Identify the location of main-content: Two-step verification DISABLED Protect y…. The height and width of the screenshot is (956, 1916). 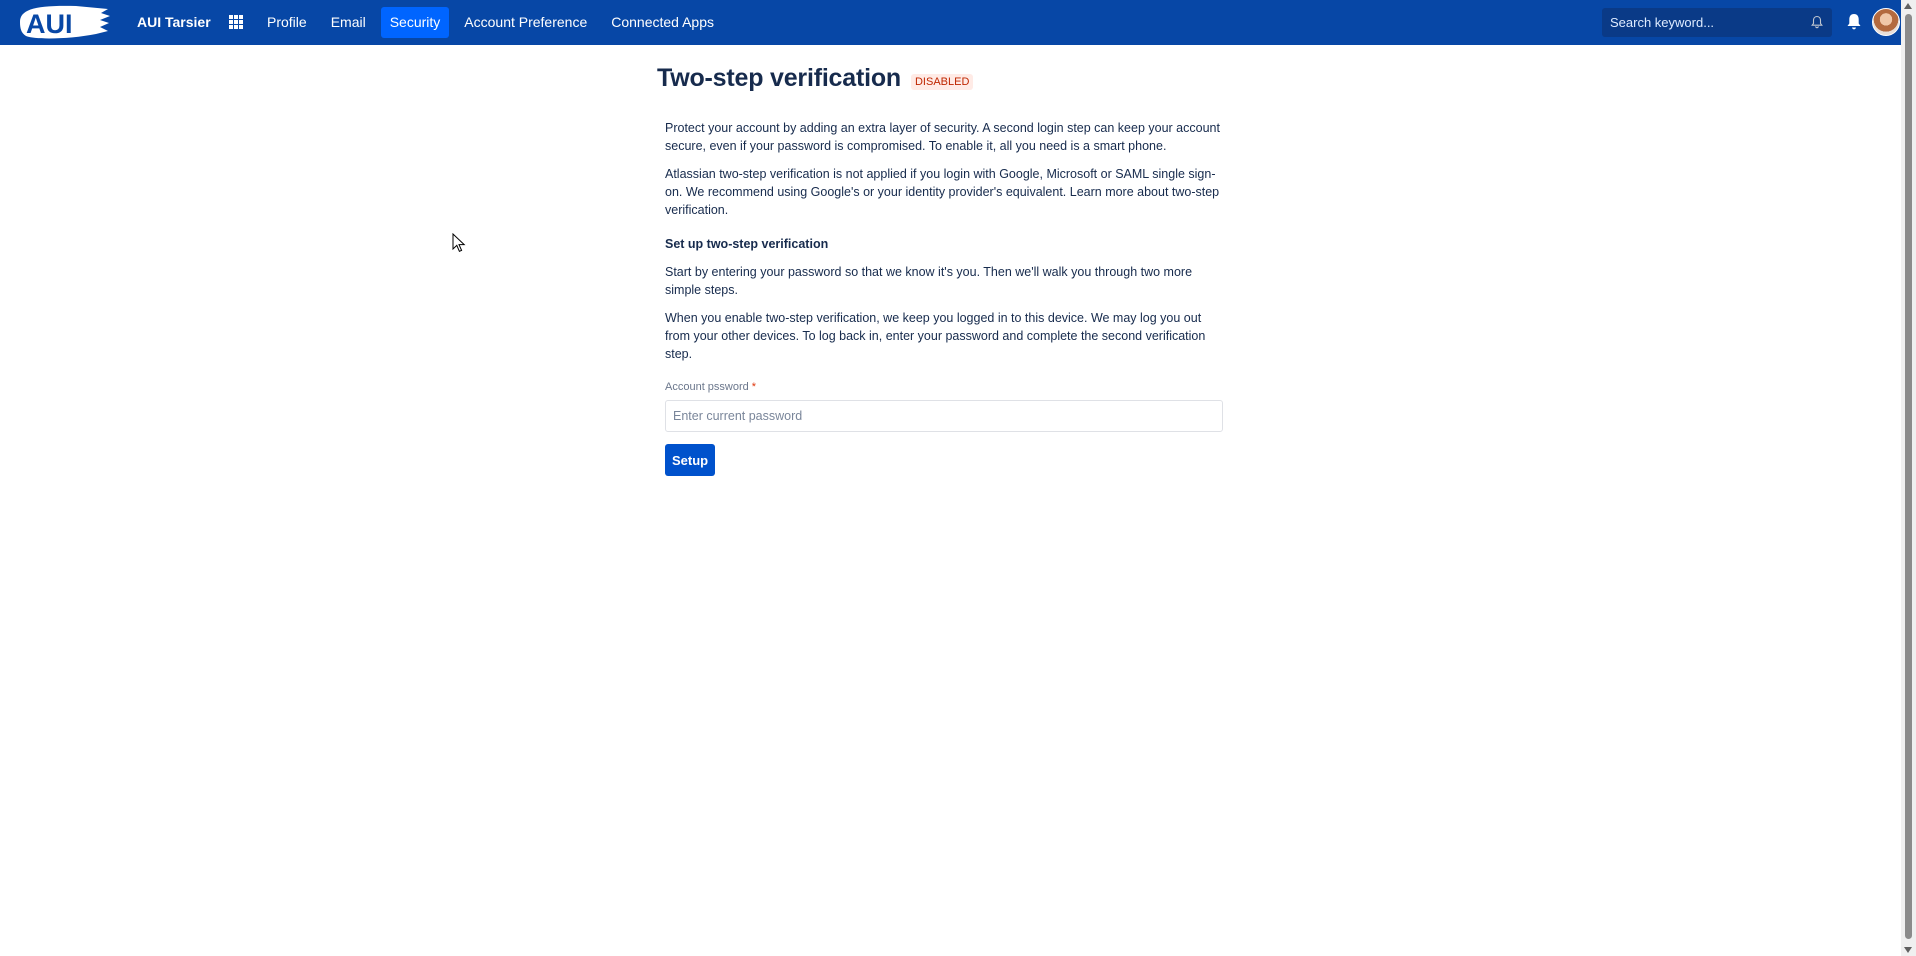
(942, 270).